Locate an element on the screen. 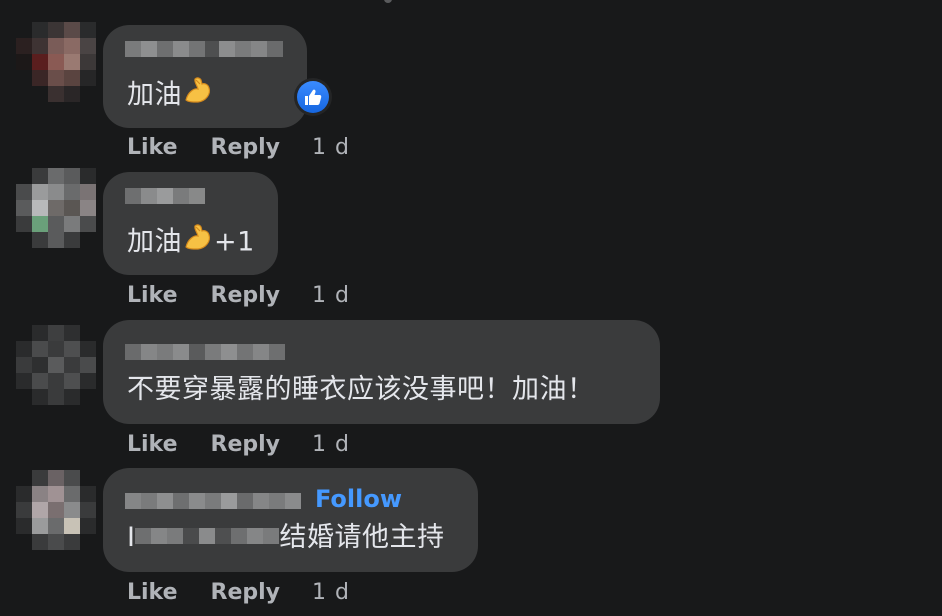 The image size is (942, 616). like-reaction-badge is located at coordinates (313, 97).